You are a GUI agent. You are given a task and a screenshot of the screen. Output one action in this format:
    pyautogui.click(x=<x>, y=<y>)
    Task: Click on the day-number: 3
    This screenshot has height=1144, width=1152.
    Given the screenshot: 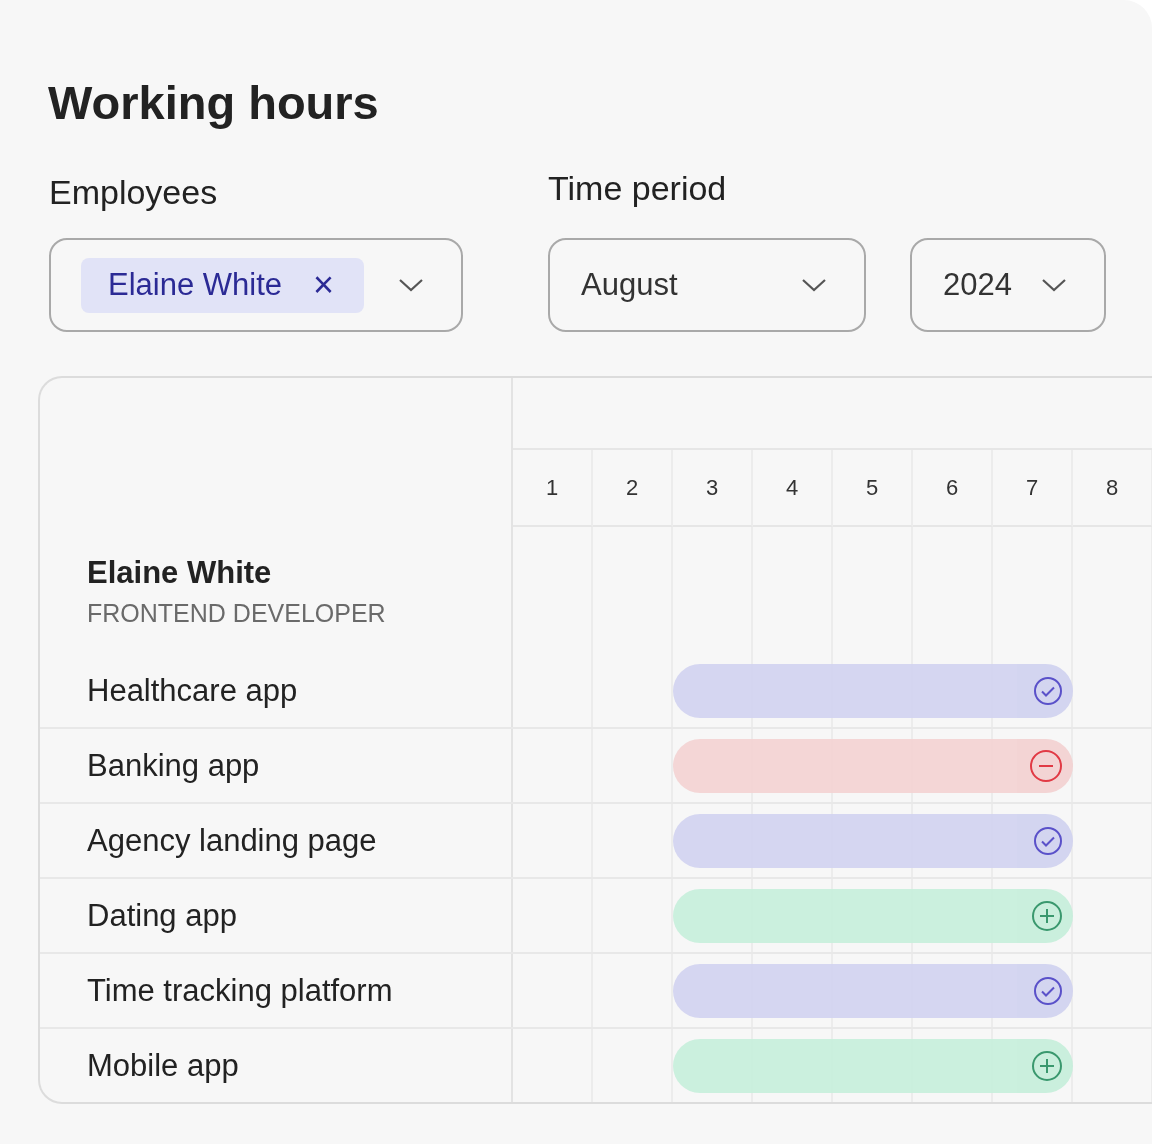 What is the action you would take?
    pyautogui.click(x=712, y=487)
    